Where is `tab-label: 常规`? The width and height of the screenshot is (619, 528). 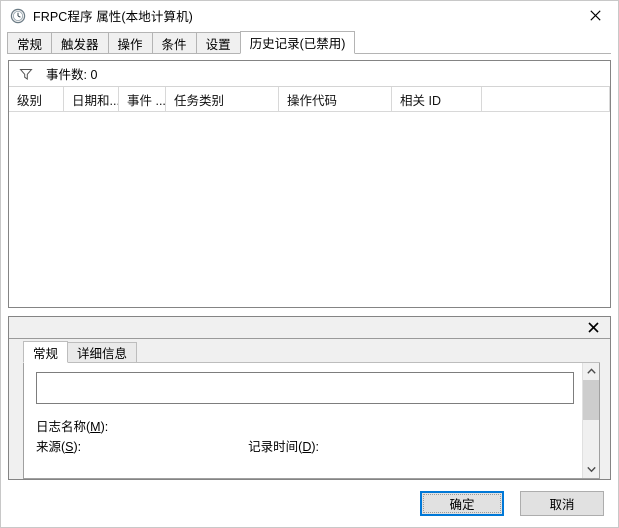
tab-label: 常规 is located at coordinates (30, 44).